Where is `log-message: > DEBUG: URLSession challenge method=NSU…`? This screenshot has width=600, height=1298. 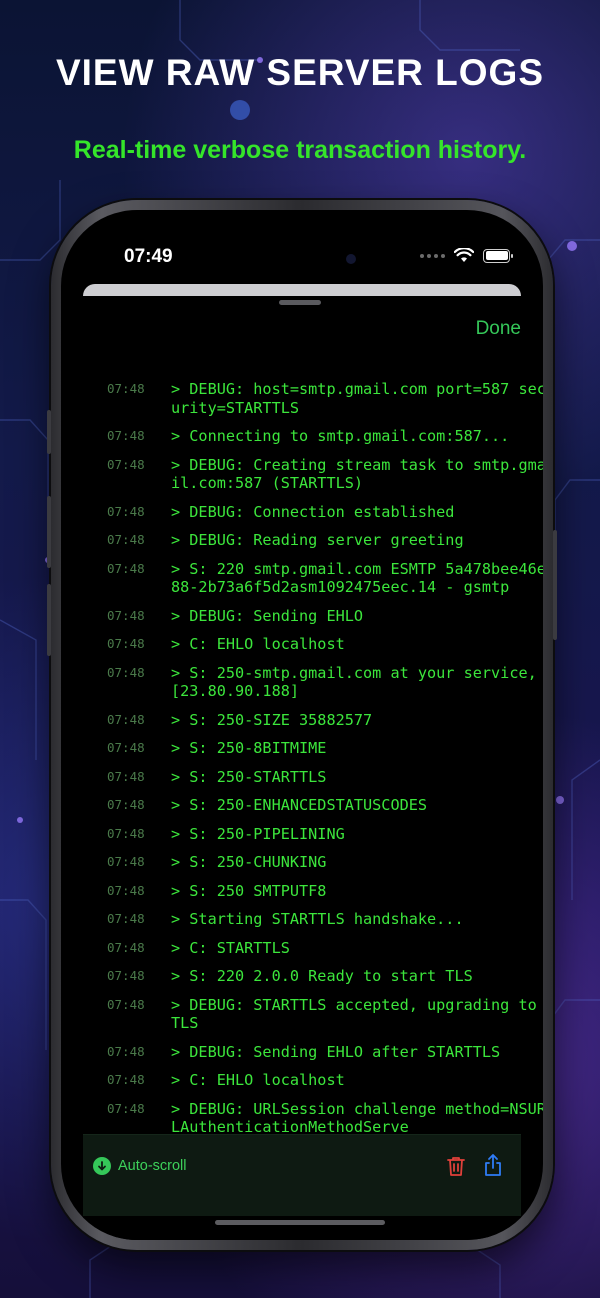
log-message: > DEBUG: URLSession challenge method=NSU… is located at coordinates (357, 1116).